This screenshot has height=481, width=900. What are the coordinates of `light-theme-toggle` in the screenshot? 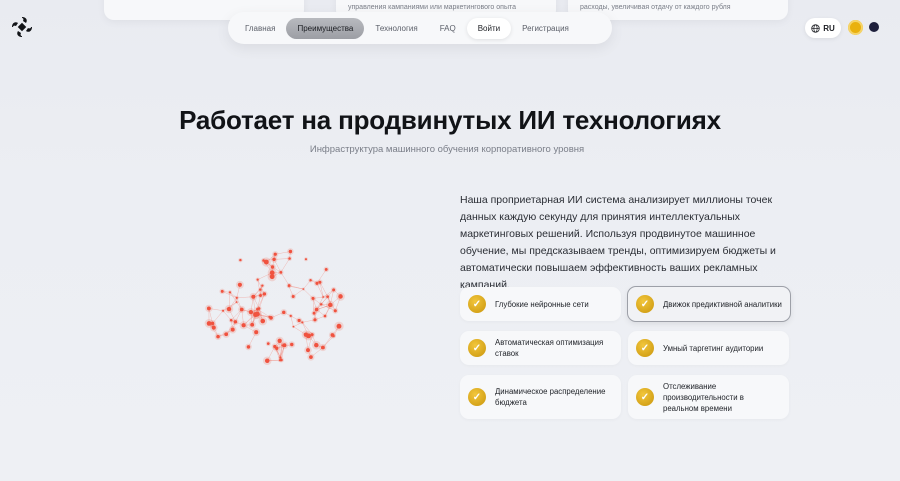 It's located at (855, 27).